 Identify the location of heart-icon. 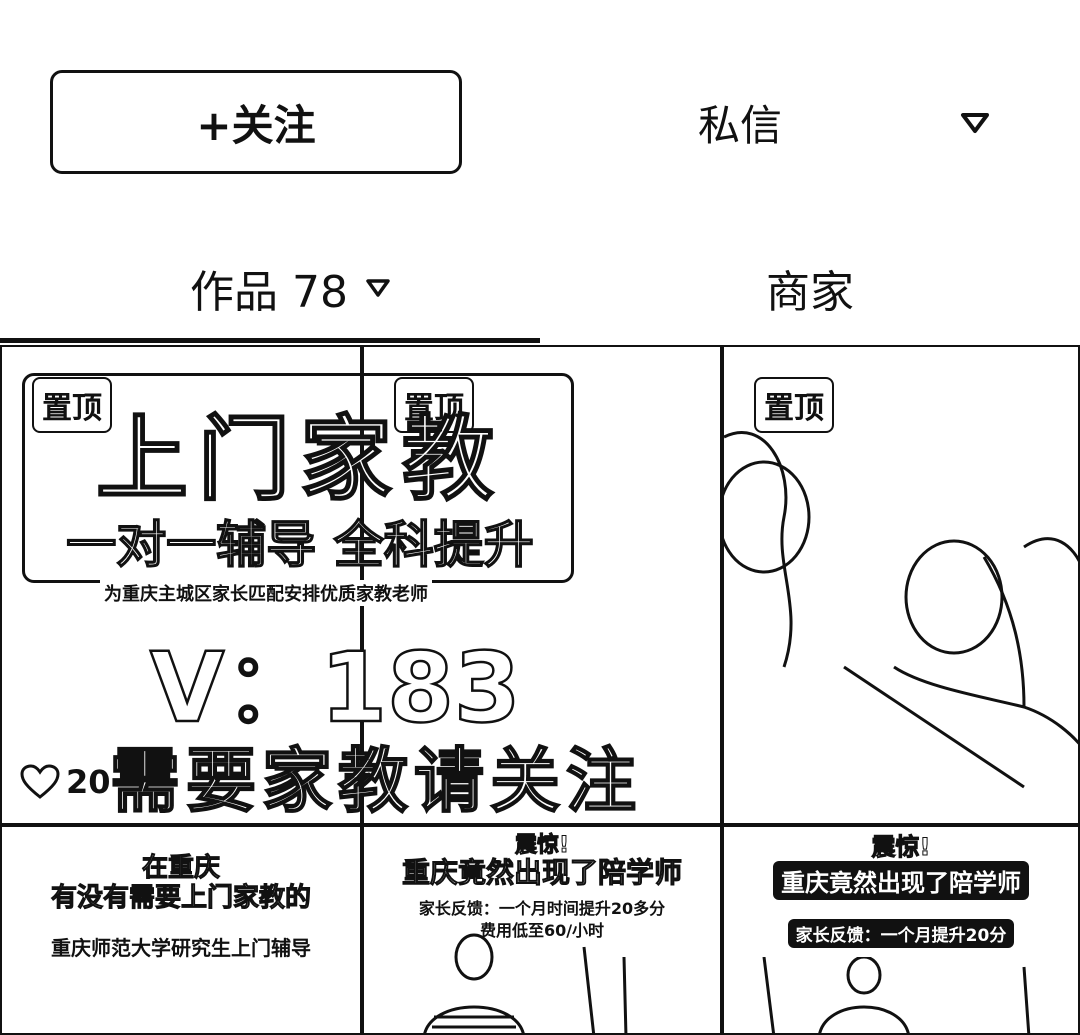
(40, 781).